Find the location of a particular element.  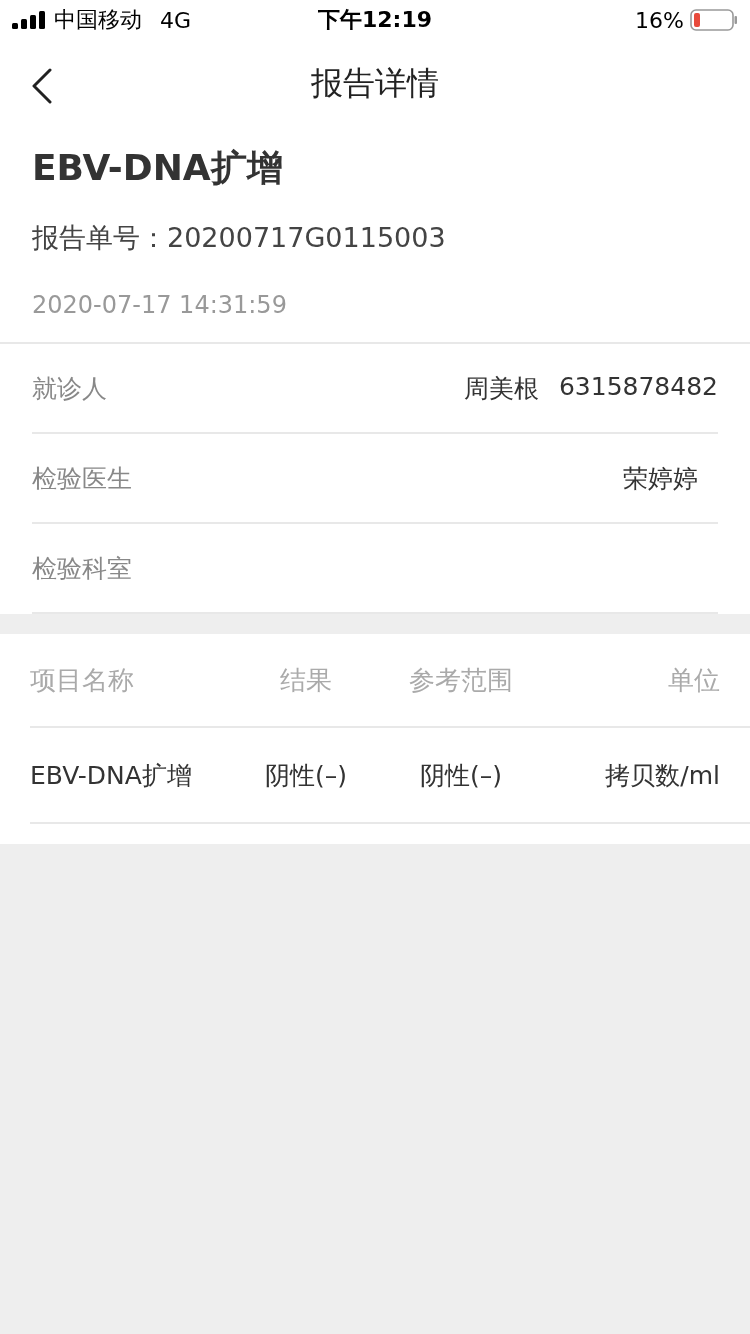

report-datetime: 2020-07-17 14:31:59 is located at coordinates (160, 305).